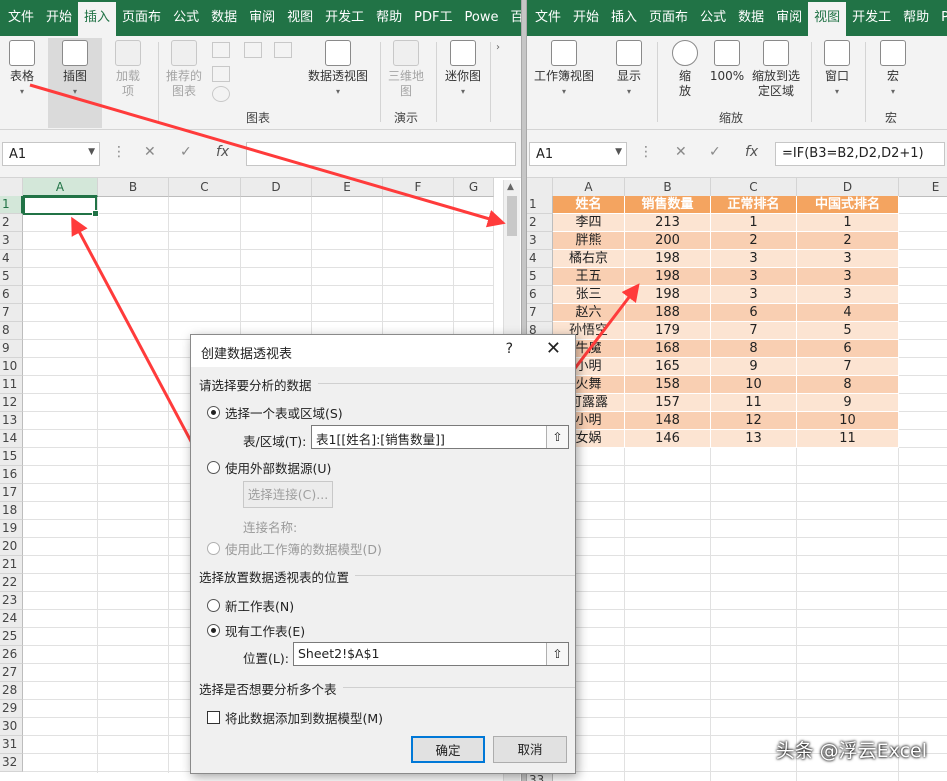  Describe the element at coordinates (184, 68) in the screenshot. I see `recommended-charts-button: 推荐的图表` at that location.